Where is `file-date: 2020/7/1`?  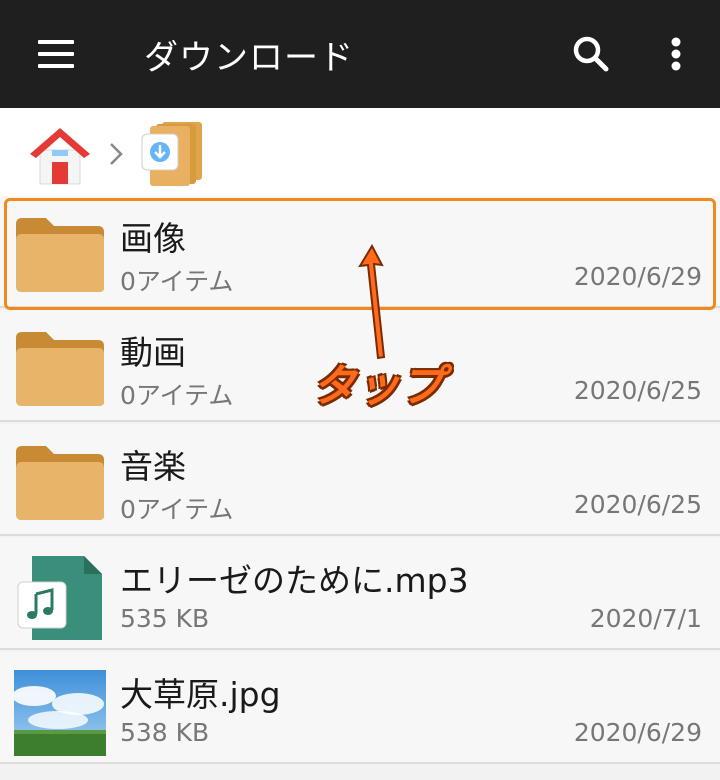
file-date: 2020/7/1 is located at coordinates (645, 618).